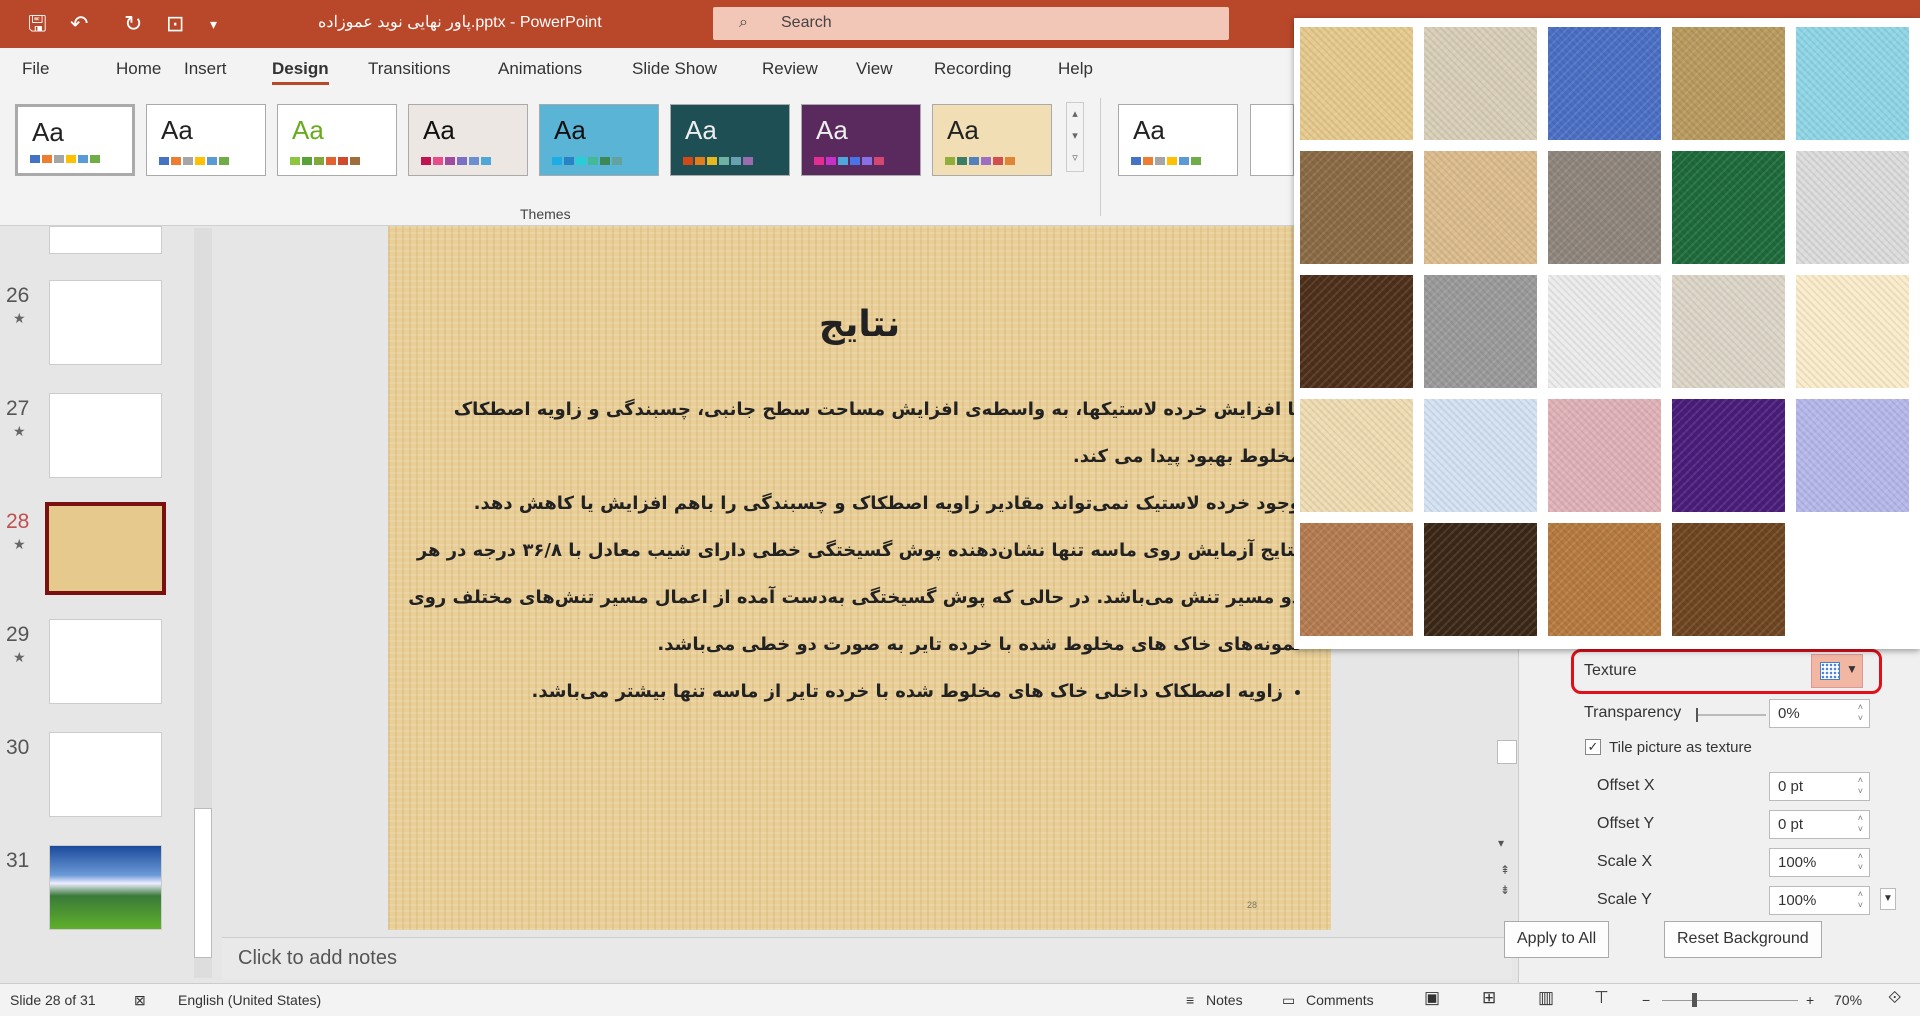  I want to click on tile-checkbox: ✓, so click(1593, 747).